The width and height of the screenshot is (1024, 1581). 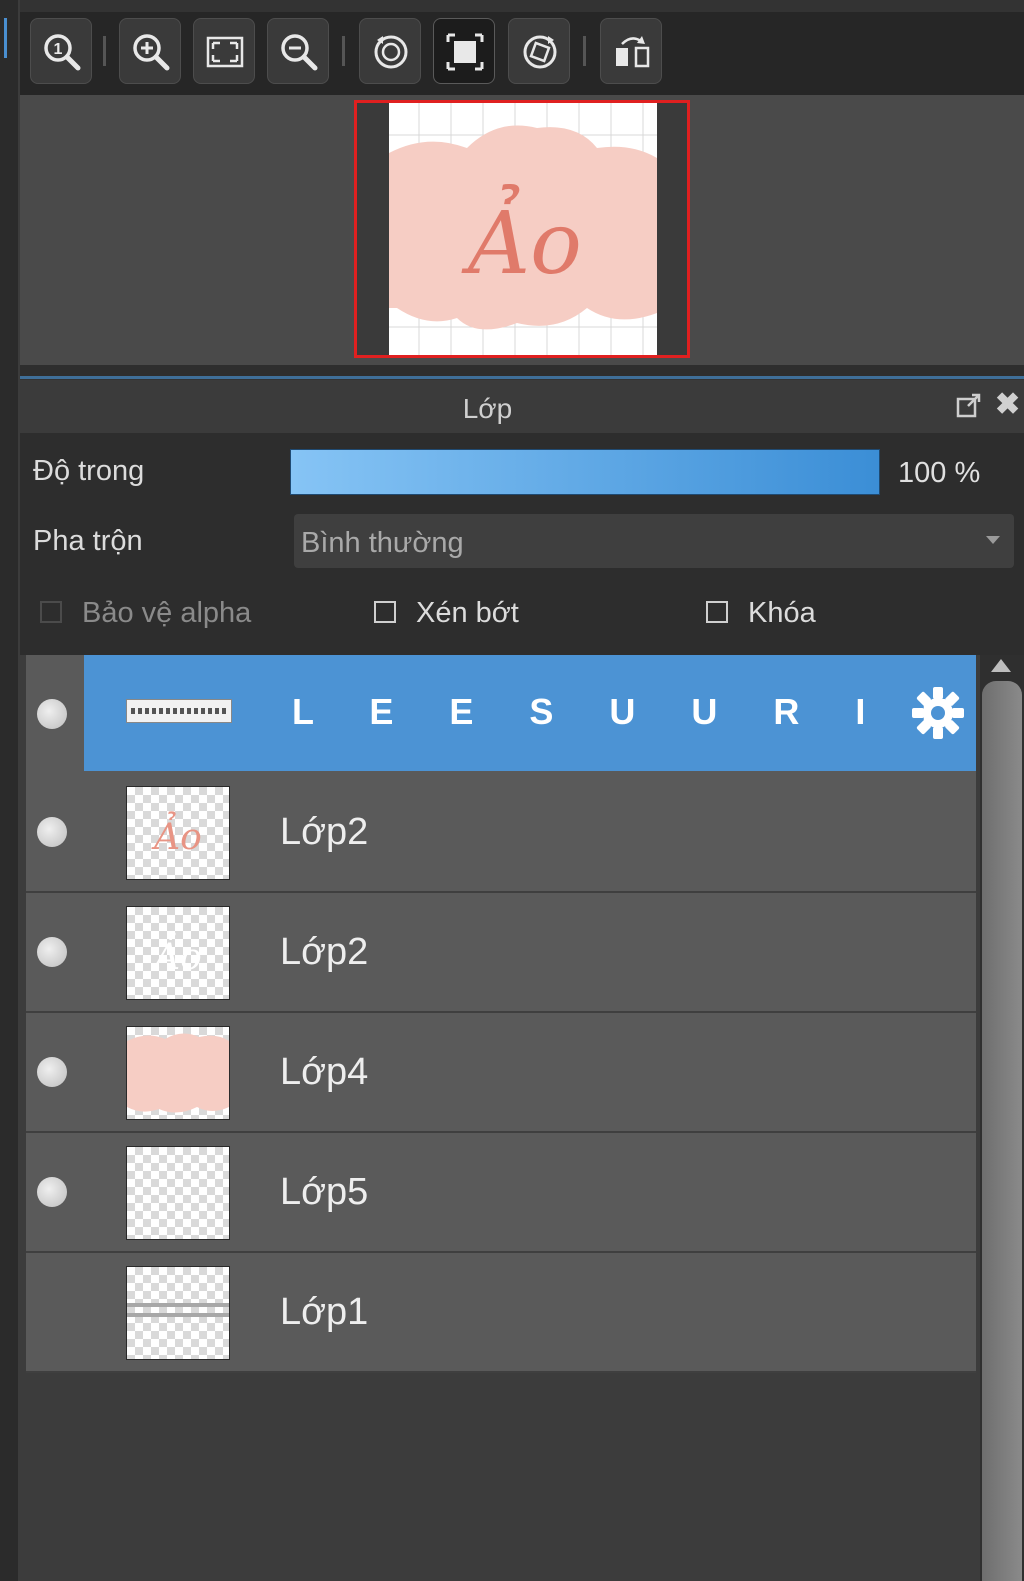 I want to click on rotate-left-button, so click(x=390, y=51).